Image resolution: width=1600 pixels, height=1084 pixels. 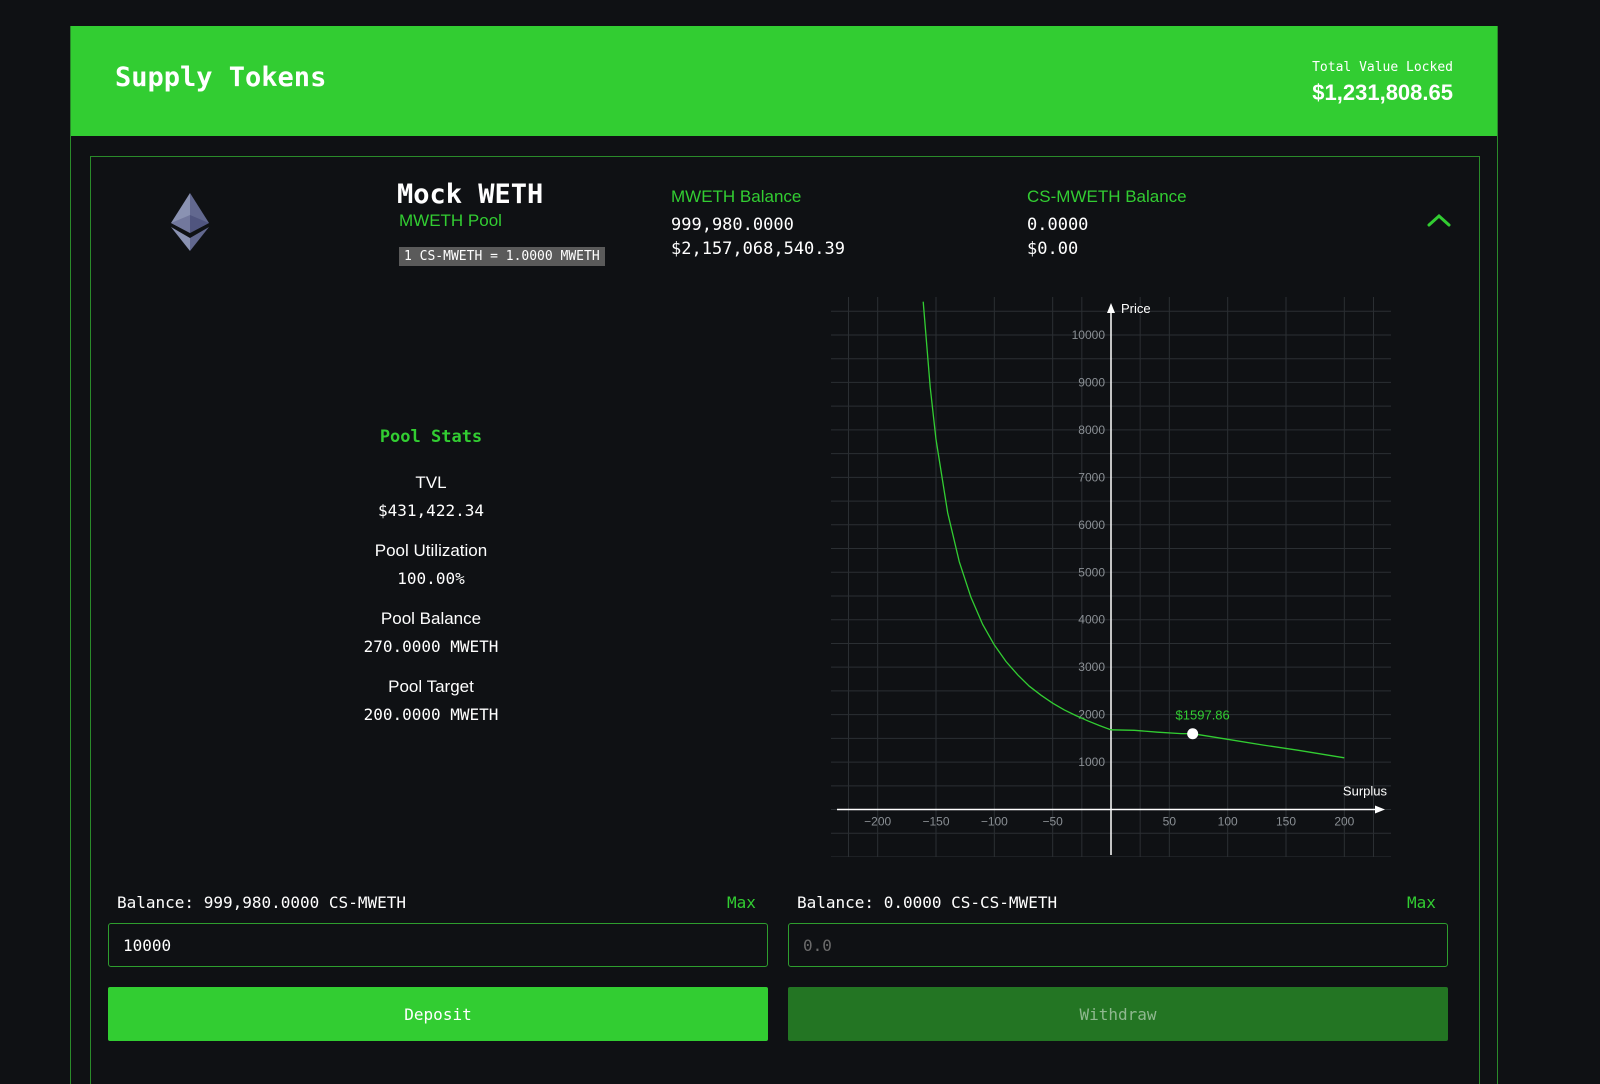 What do you see at coordinates (431, 578) in the screenshot?
I see `stat-value: 100.00%` at bounding box center [431, 578].